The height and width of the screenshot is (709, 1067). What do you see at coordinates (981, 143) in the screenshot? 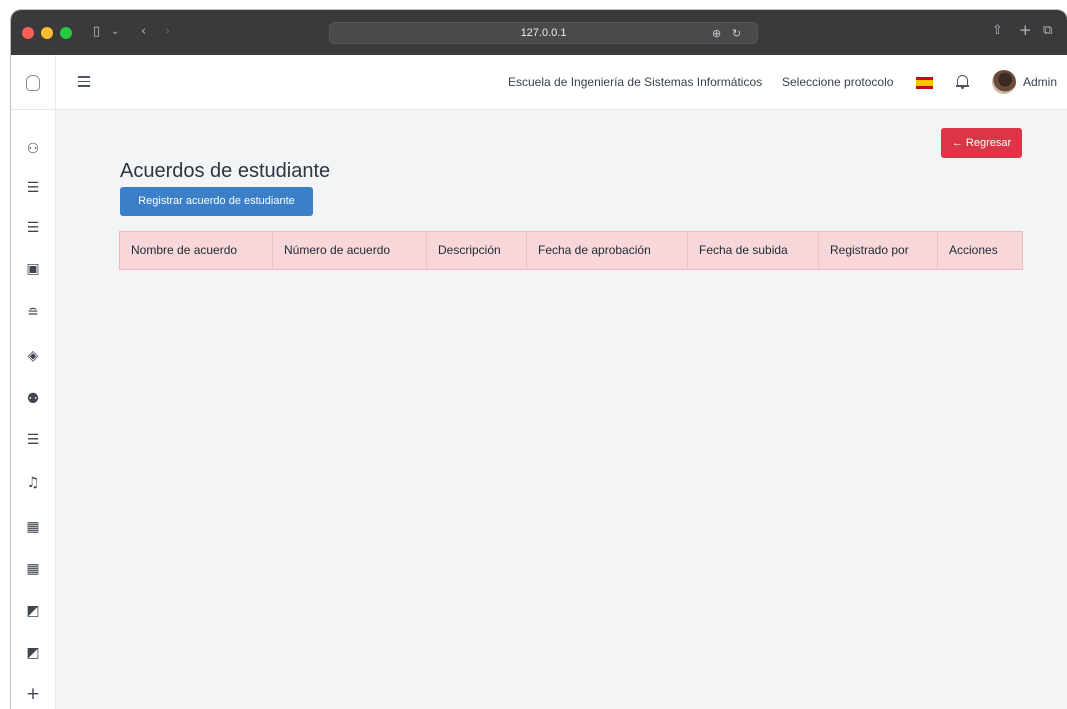
I see `back-button: ← Regresar` at bounding box center [981, 143].